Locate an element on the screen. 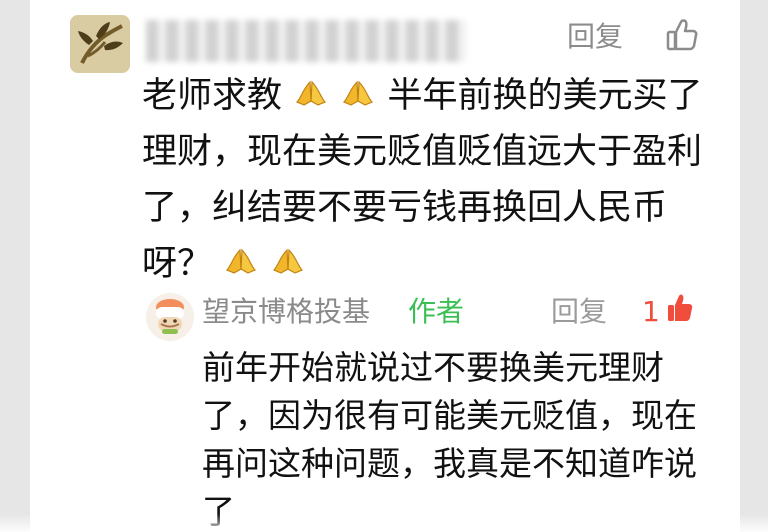 The image size is (768, 532). bamboo-avatar-icon is located at coordinates (100, 44).